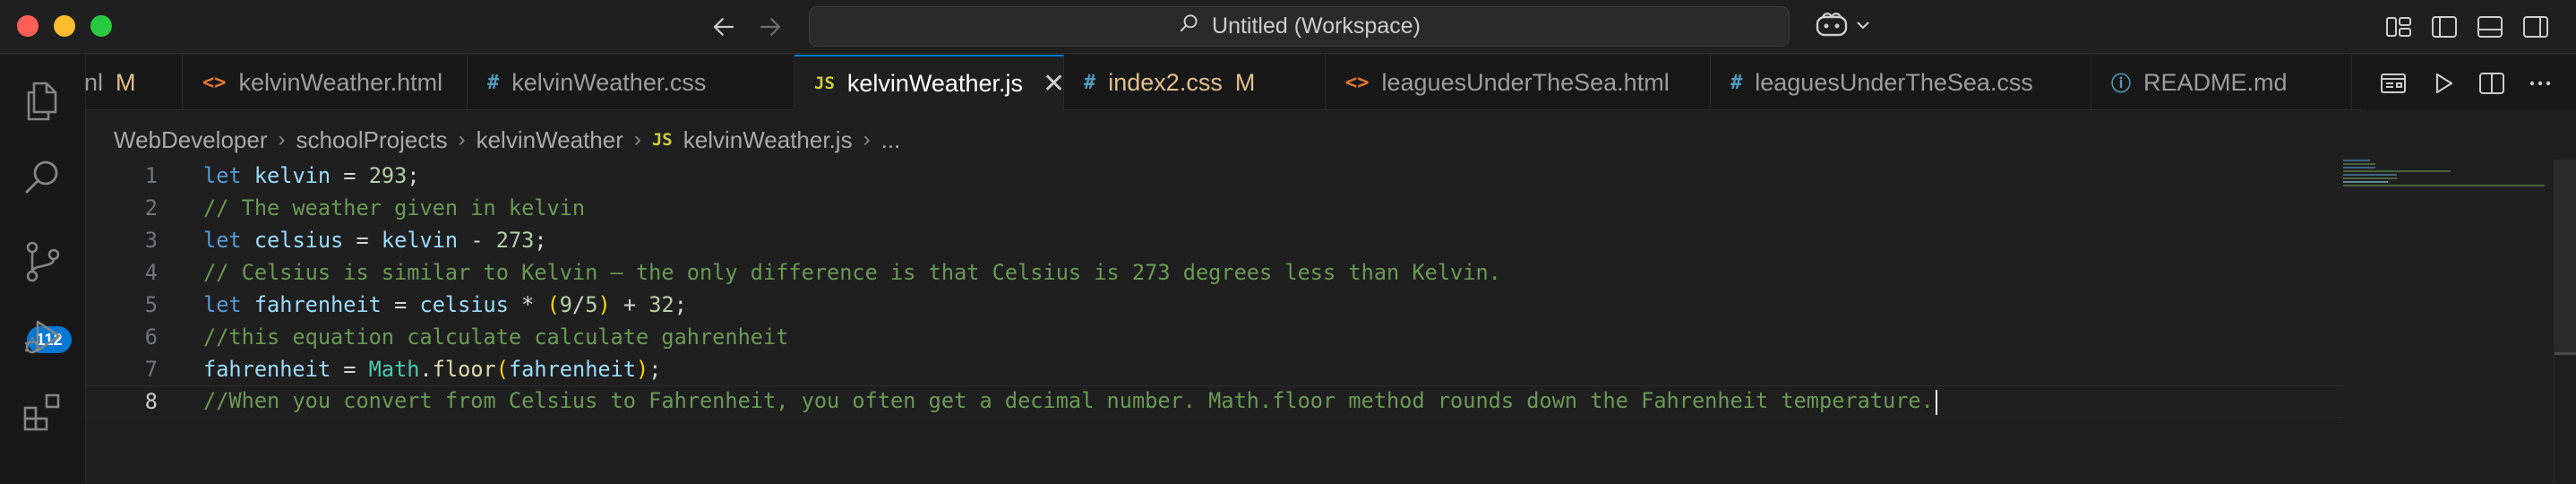 The height and width of the screenshot is (484, 2576). I want to click on tab-label: leaguesUnderTheSea.html, so click(1525, 82).